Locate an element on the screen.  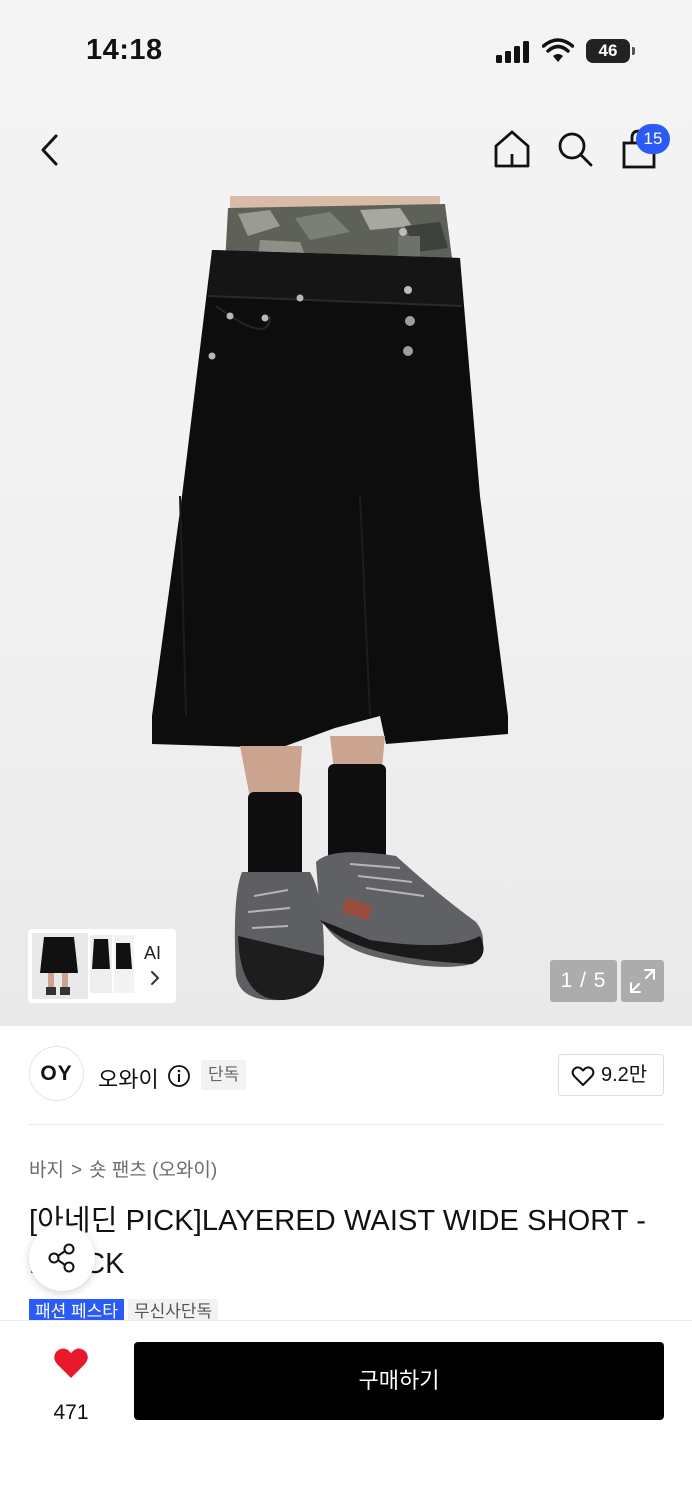
breadcrumb: 바지 > 숏 팬츠 (오와이) is located at coordinates (123, 1168).